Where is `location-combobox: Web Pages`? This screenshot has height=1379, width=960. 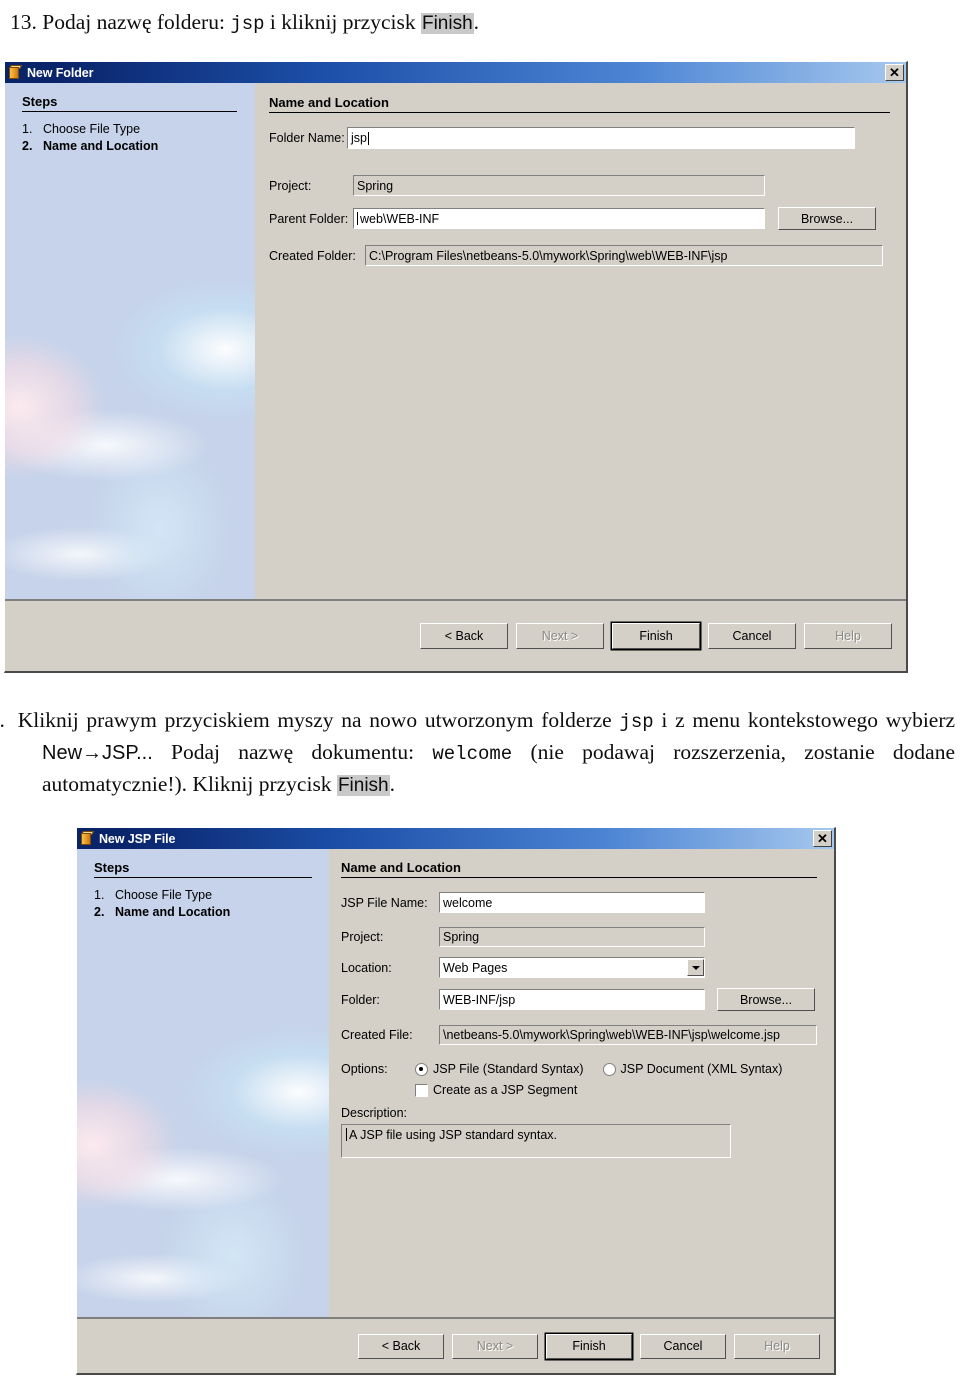
location-combobox: Web Pages is located at coordinates (572, 967).